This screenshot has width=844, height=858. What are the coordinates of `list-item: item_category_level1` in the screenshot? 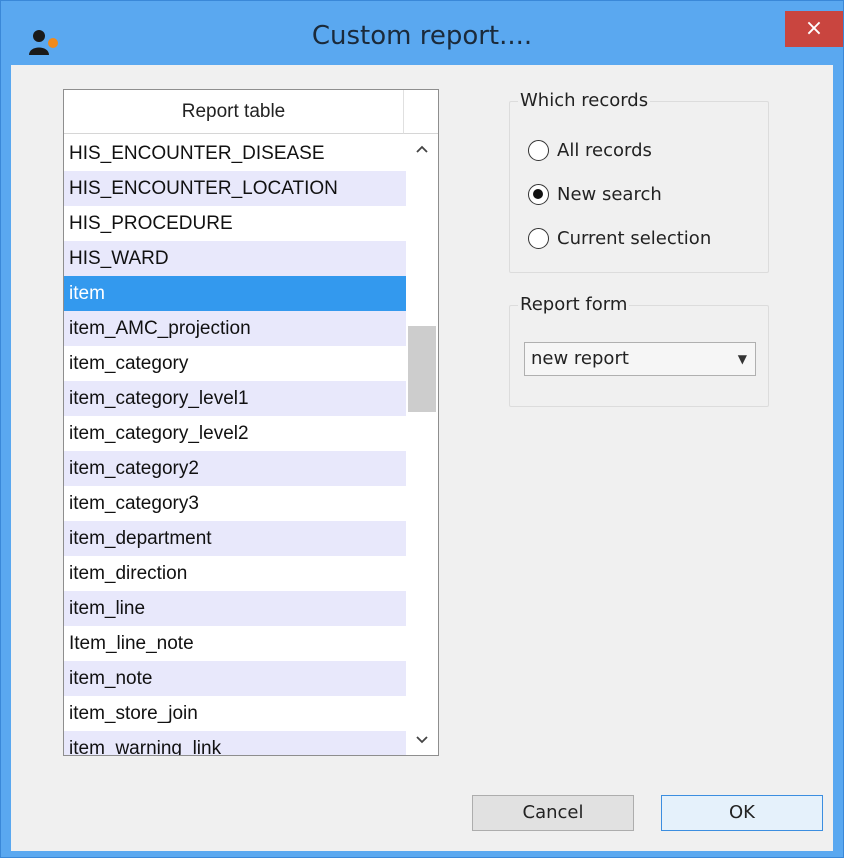 It's located at (235, 398).